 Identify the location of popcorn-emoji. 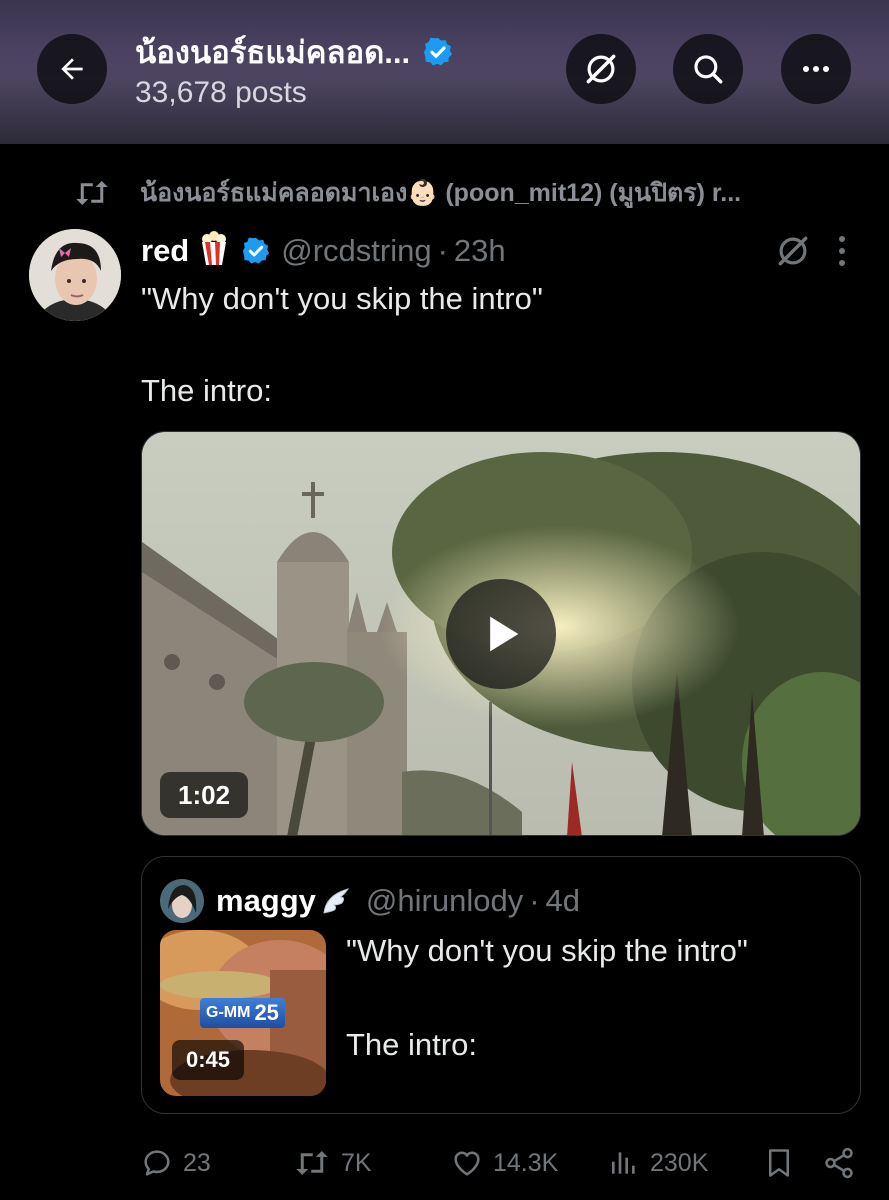
(214, 251).